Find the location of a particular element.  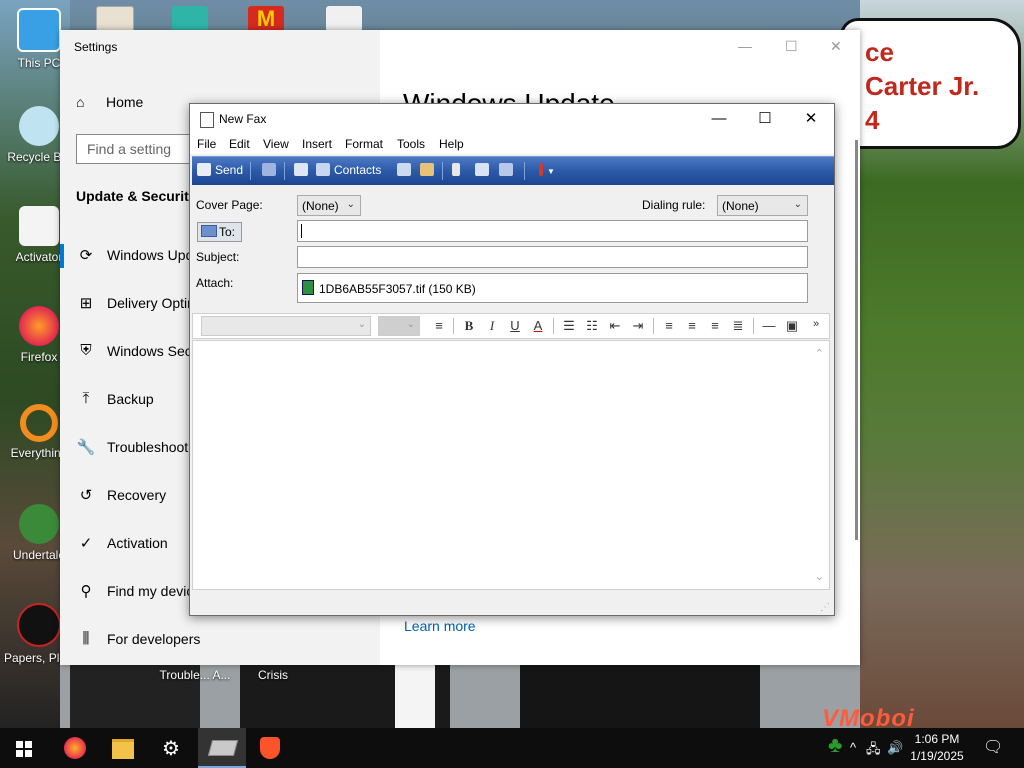

fax-title: New Fax is located at coordinates (243, 119).